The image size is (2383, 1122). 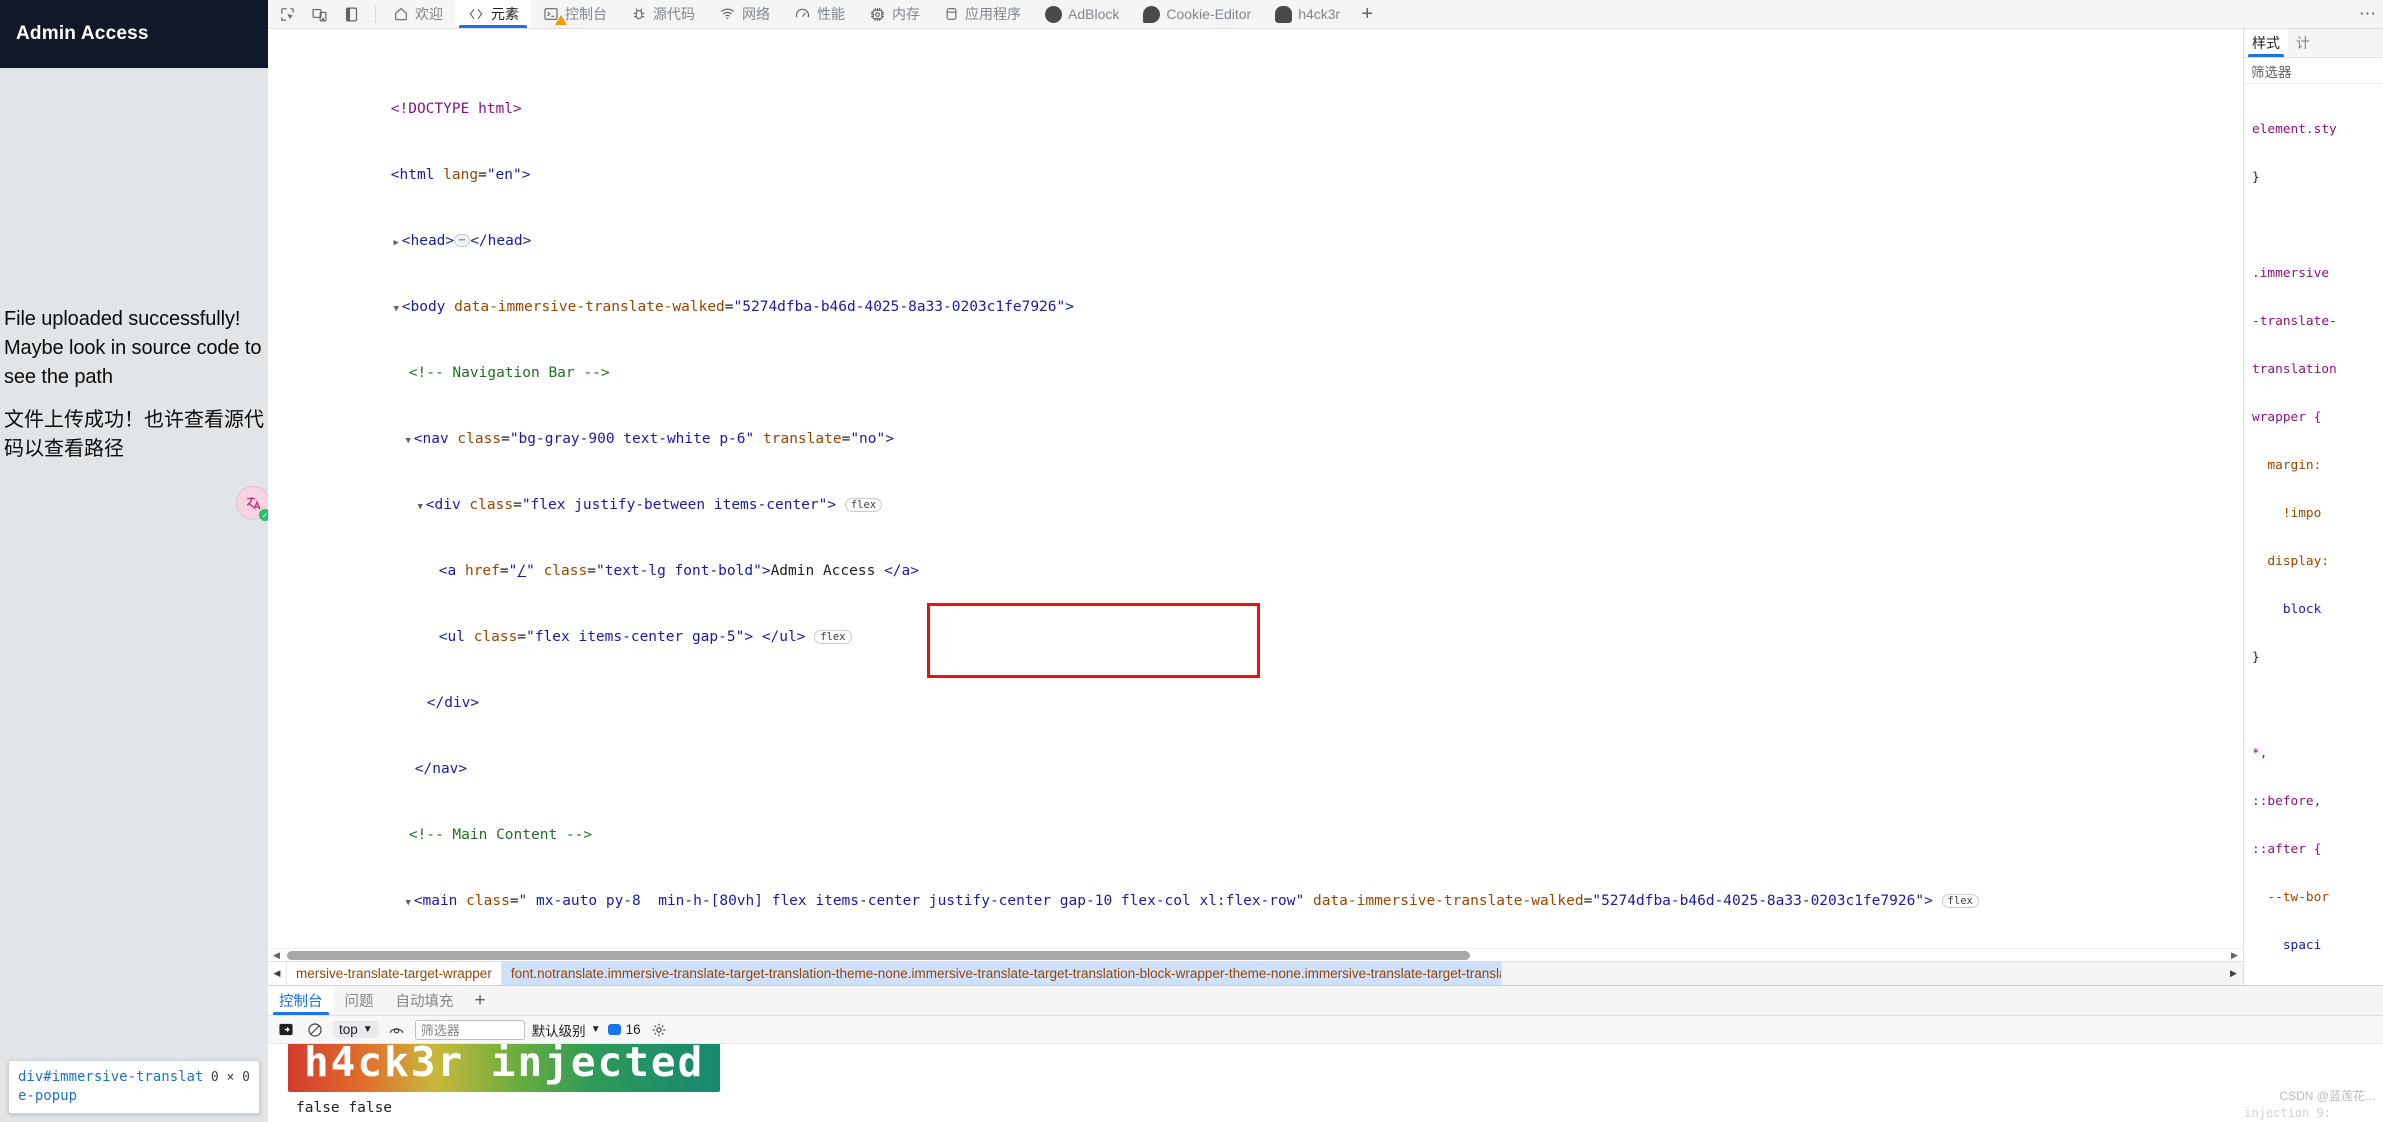 I want to click on styles-rule-line: .immersive, so click(x=2317, y=274).